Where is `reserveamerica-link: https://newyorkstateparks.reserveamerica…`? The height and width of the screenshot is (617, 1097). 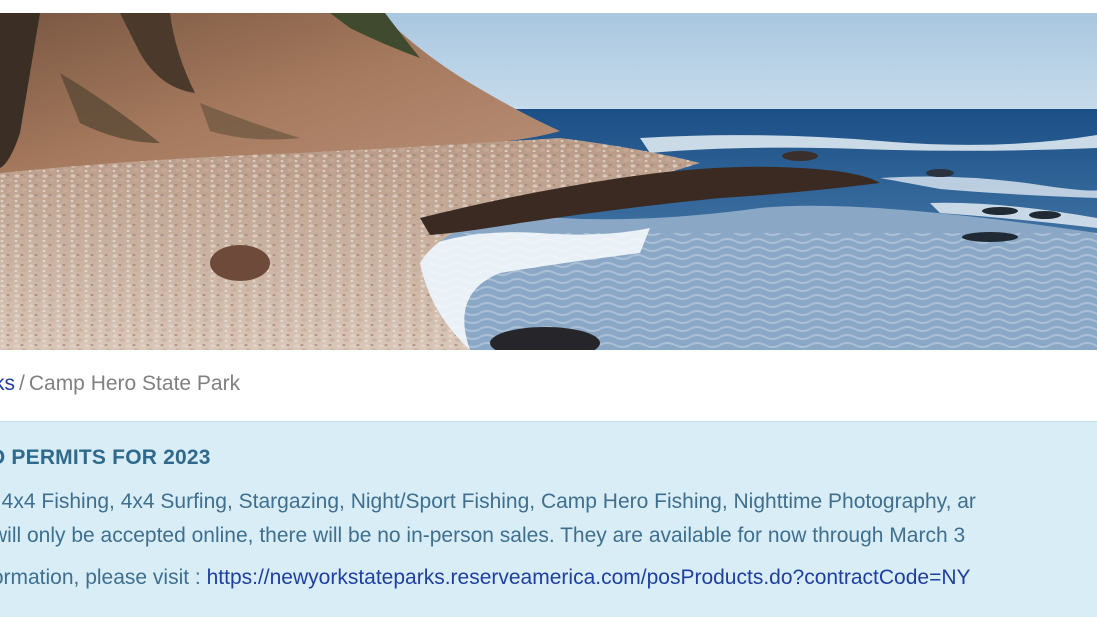
reserveamerica-link: https://newyorkstateparks.reserveamerica… is located at coordinates (589, 577).